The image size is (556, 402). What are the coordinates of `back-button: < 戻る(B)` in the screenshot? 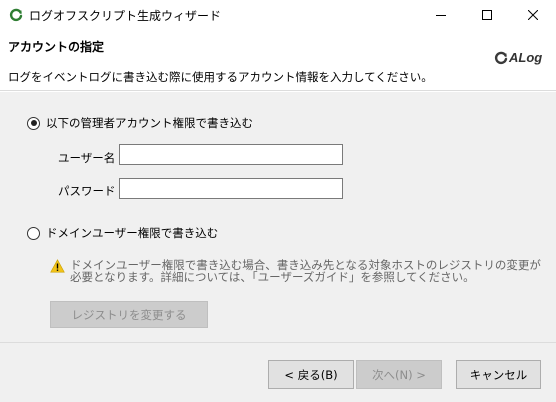 It's located at (311, 374).